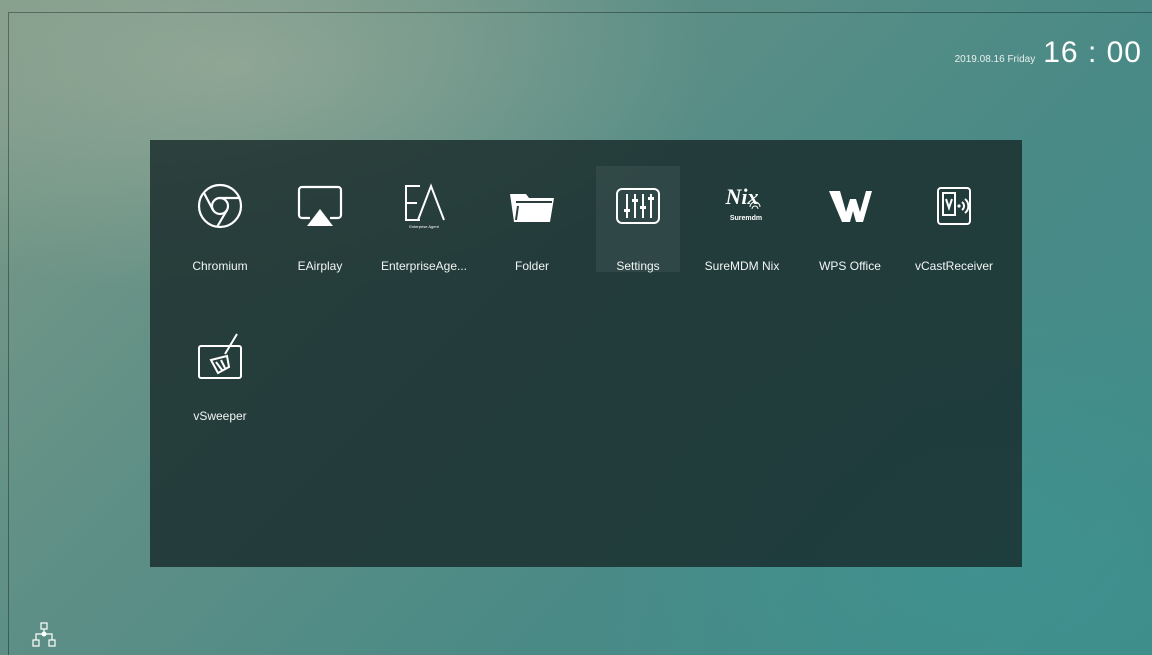 The width and height of the screenshot is (1152, 655). Describe the element at coordinates (638, 266) in the screenshot. I see `app-label: Settings` at that location.